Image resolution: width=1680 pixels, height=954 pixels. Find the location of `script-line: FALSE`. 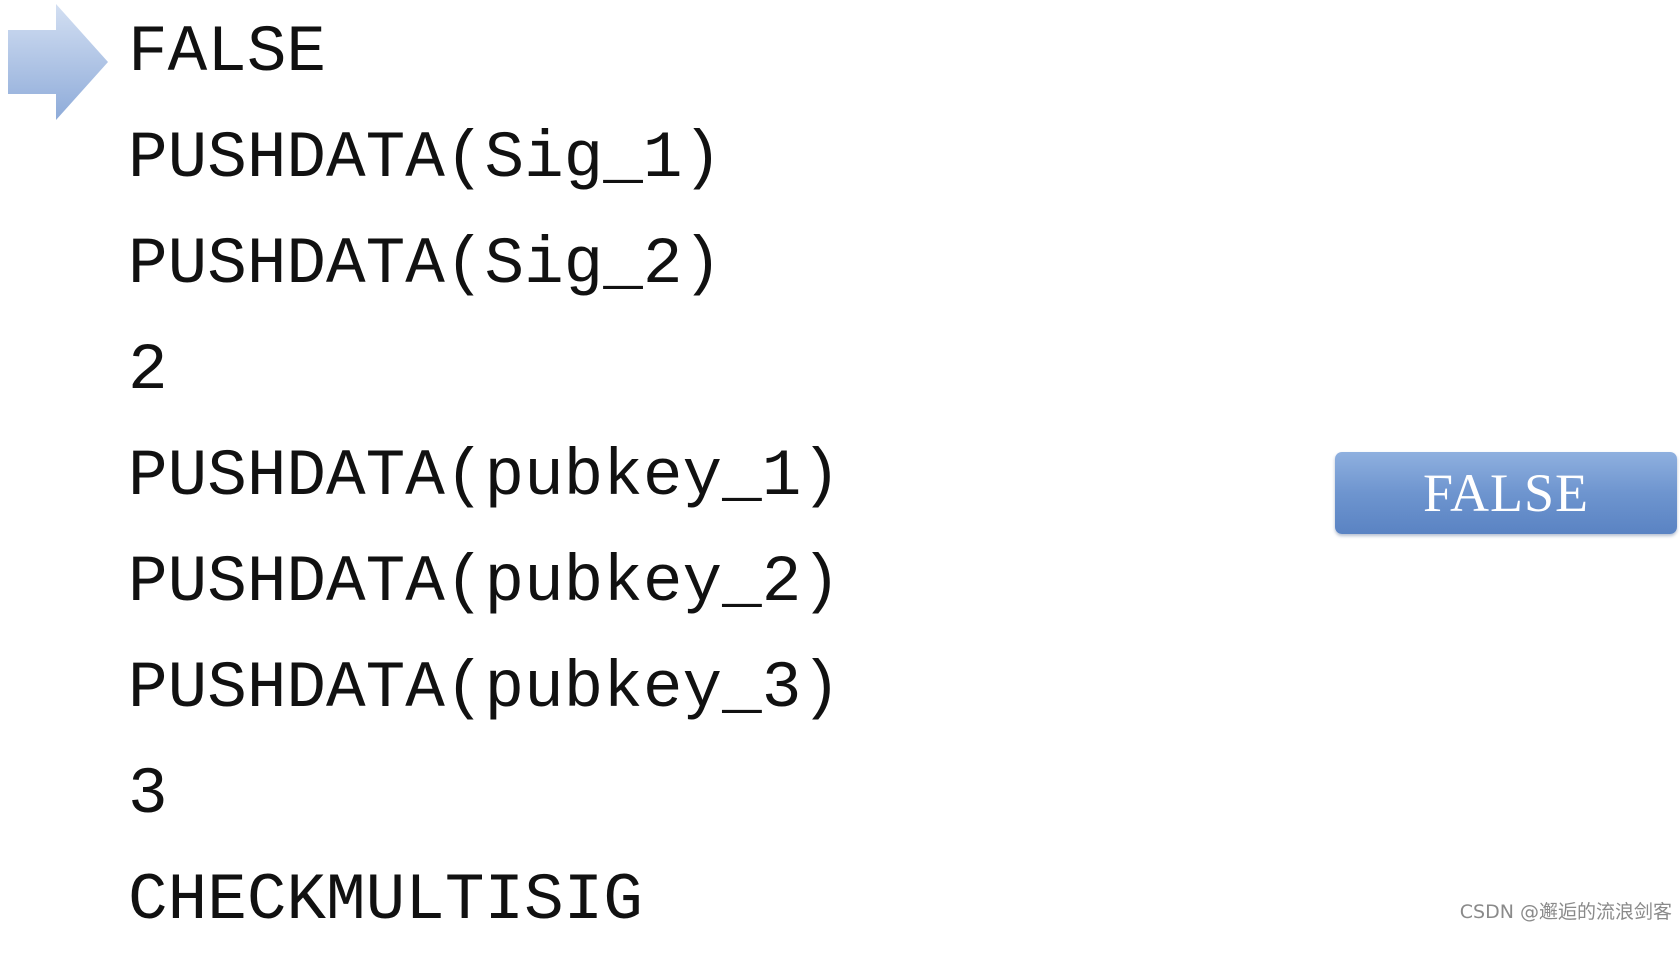

script-line: FALSE is located at coordinates (227, 52).